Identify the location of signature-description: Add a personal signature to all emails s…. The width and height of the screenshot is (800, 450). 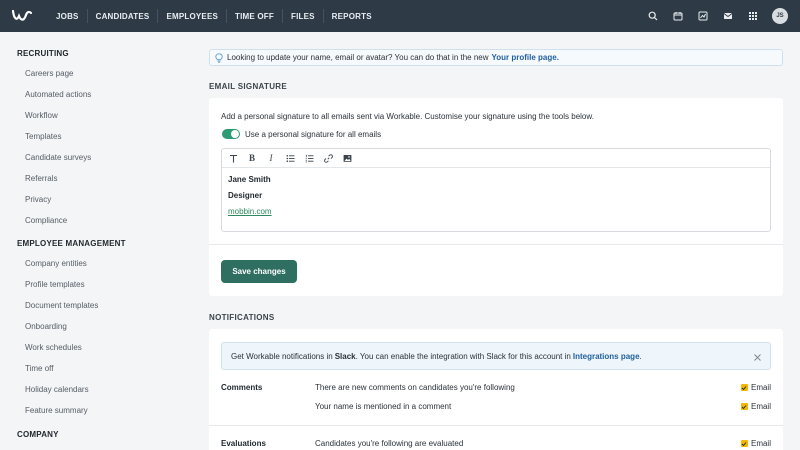
(407, 116).